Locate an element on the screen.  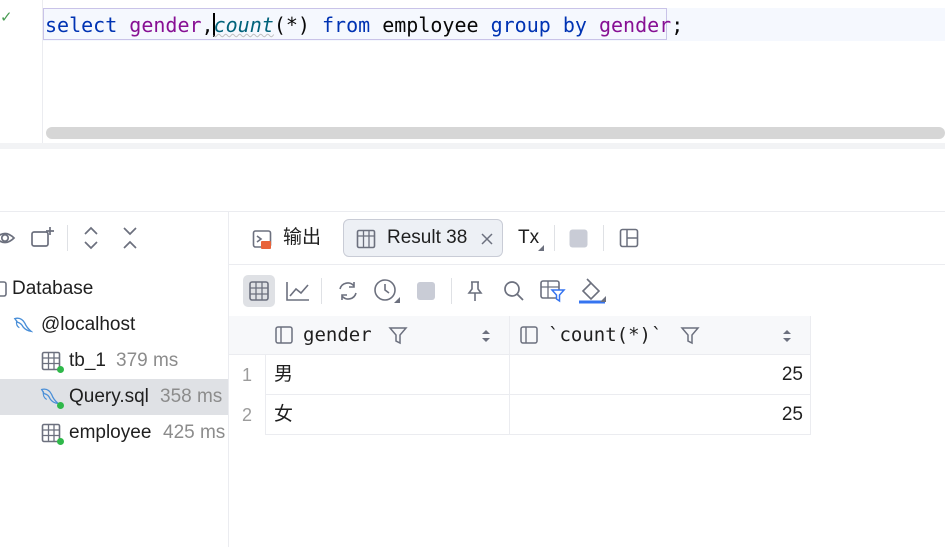
pin-icon is located at coordinates (475, 291).